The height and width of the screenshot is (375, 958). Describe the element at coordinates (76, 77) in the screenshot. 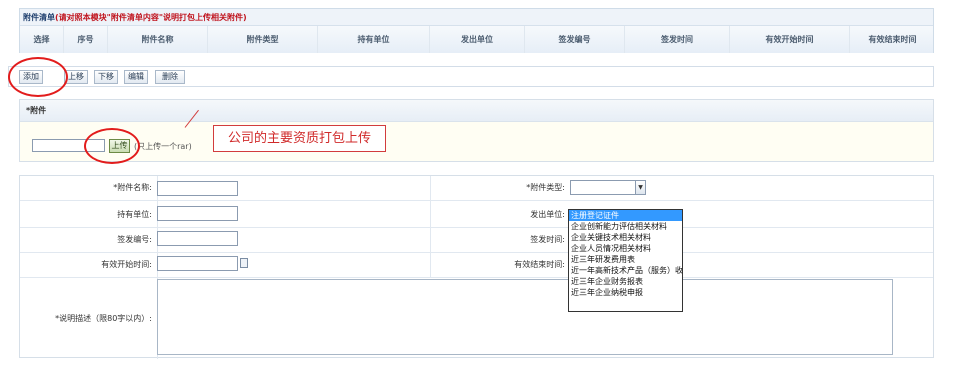

I see `move-up-button: 上移` at that location.